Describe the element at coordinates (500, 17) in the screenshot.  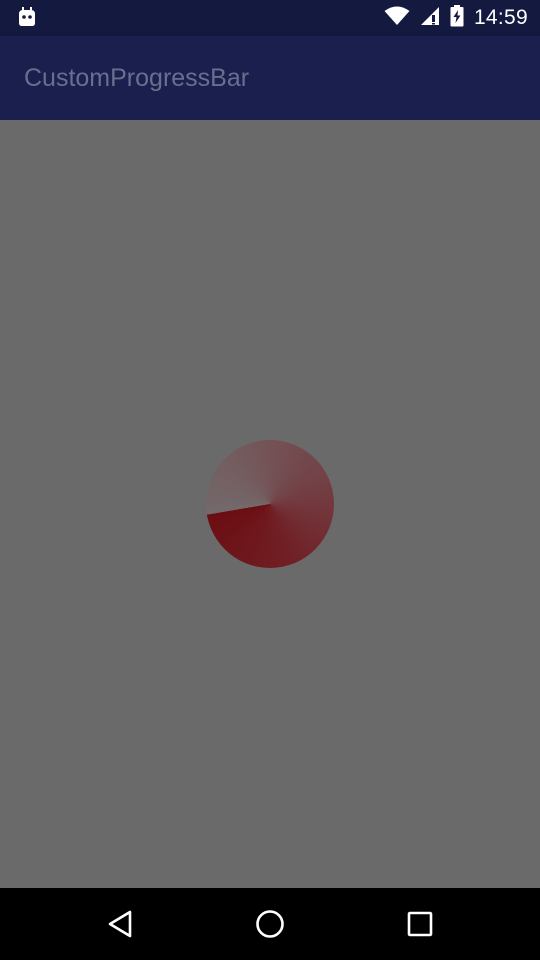
I see `status-clock: 14:59` at that location.